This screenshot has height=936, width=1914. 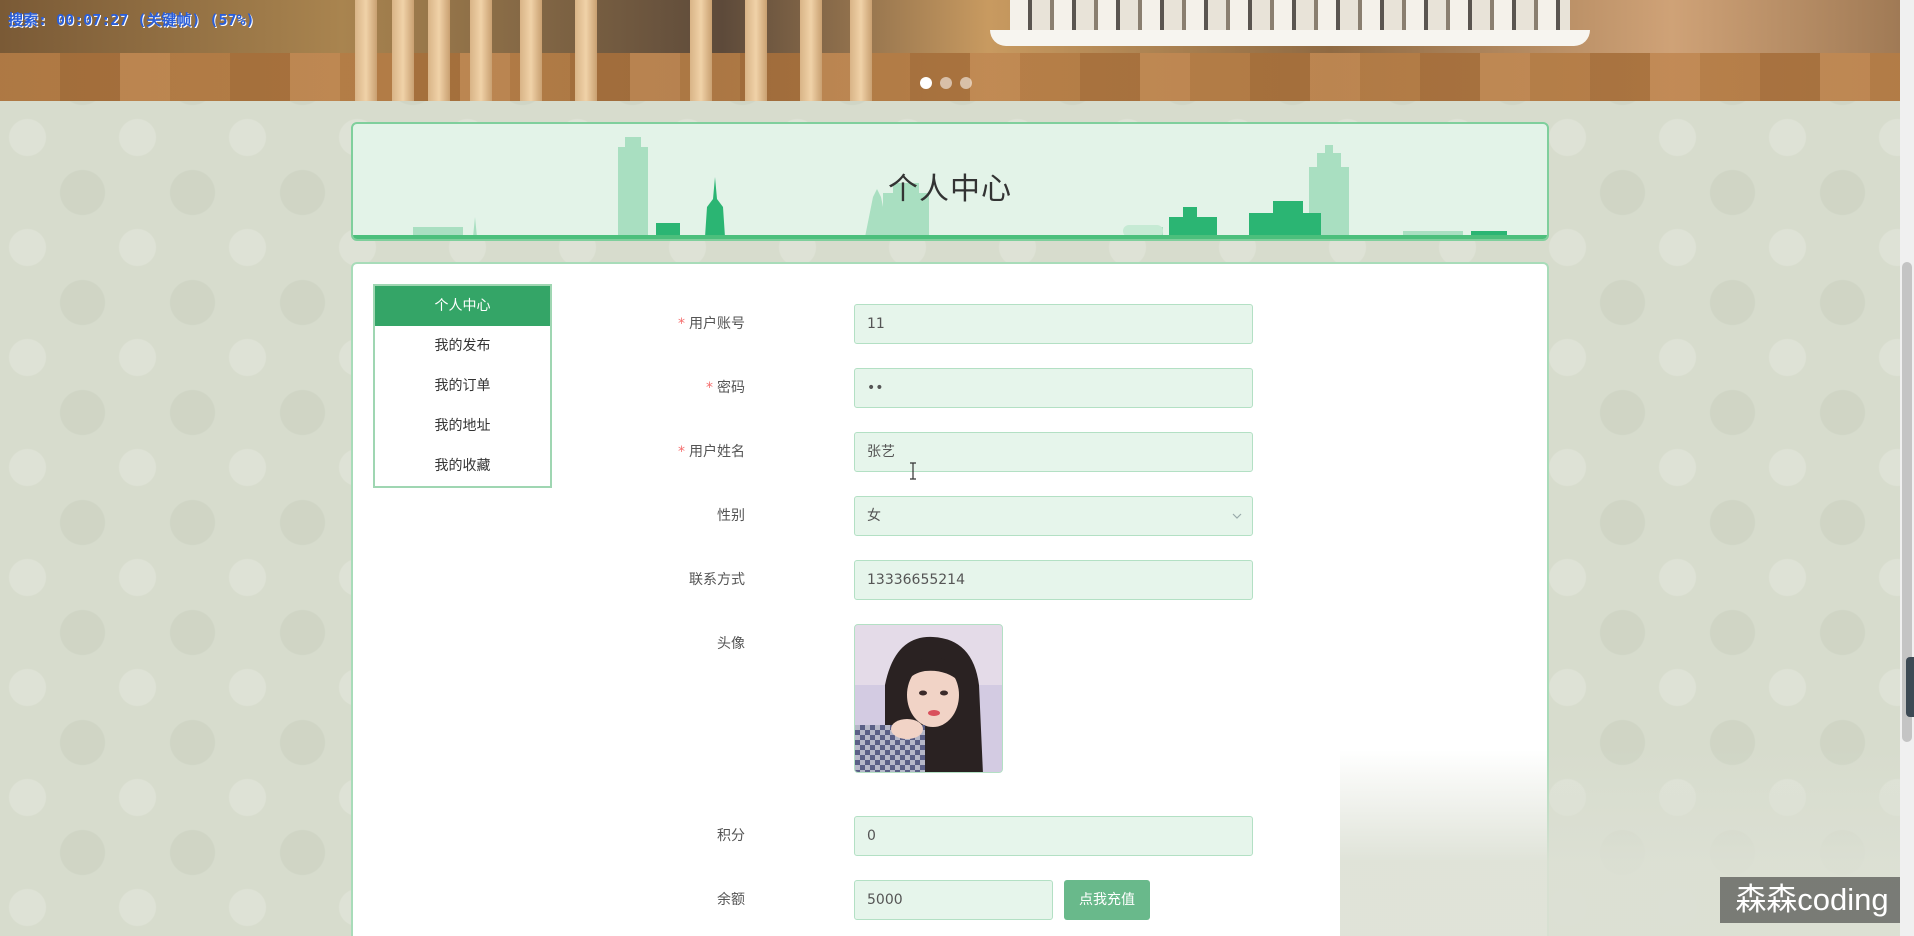 What do you see at coordinates (1910, 687) in the screenshot?
I see `side-floating-tab` at bounding box center [1910, 687].